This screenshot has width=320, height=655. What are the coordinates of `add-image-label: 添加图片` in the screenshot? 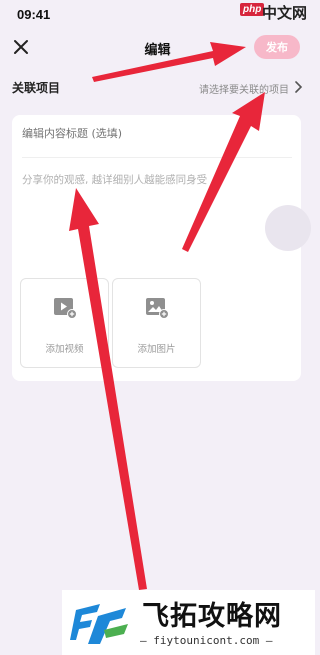 It's located at (156, 349).